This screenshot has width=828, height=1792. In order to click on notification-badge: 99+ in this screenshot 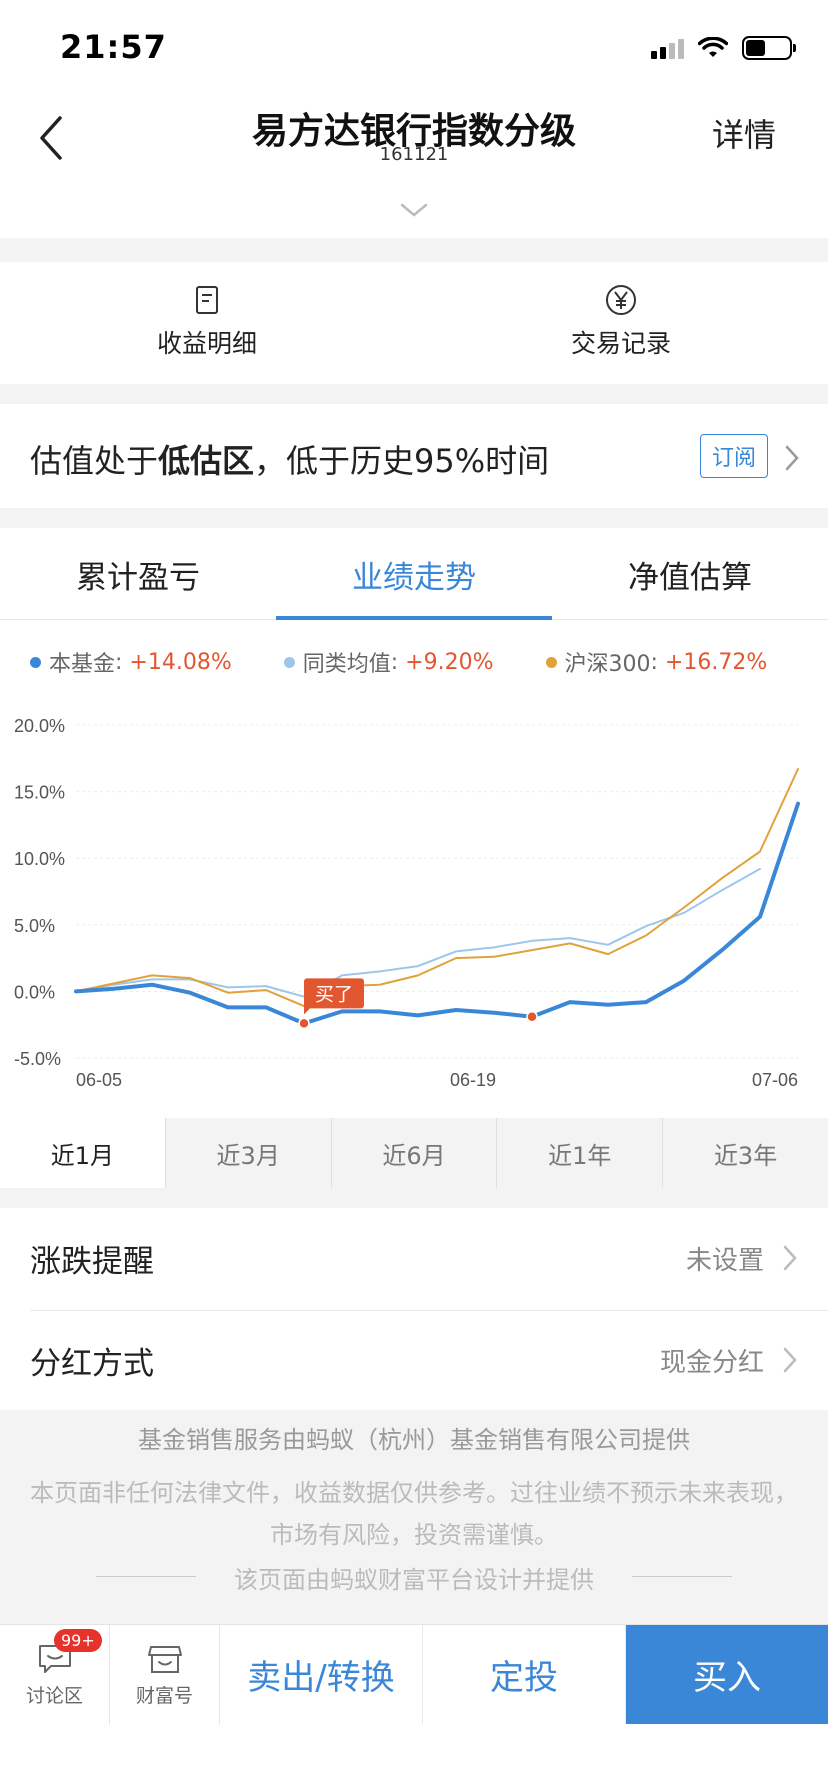, I will do `click(78, 1640)`.